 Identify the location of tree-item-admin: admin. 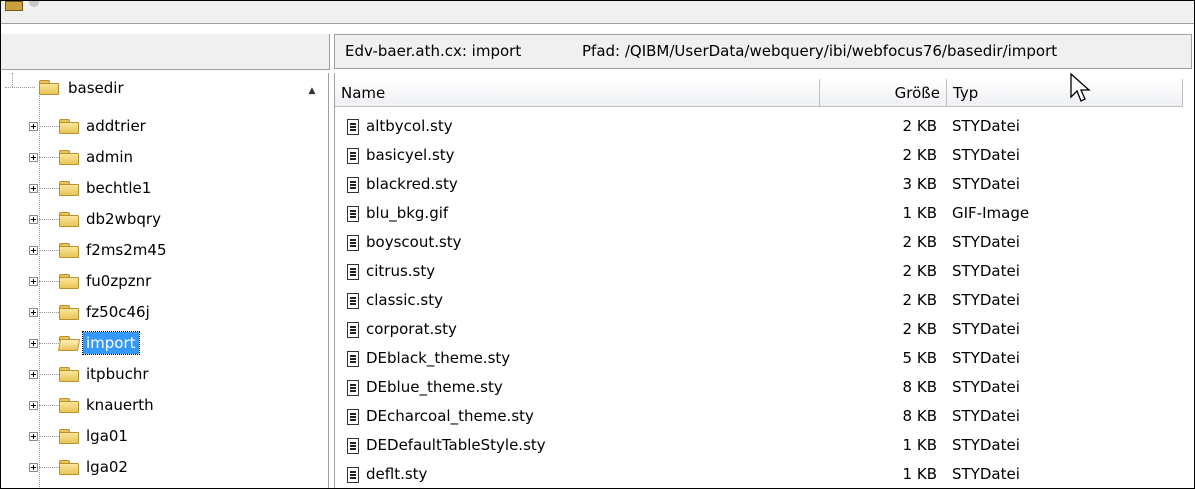
(109, 157).